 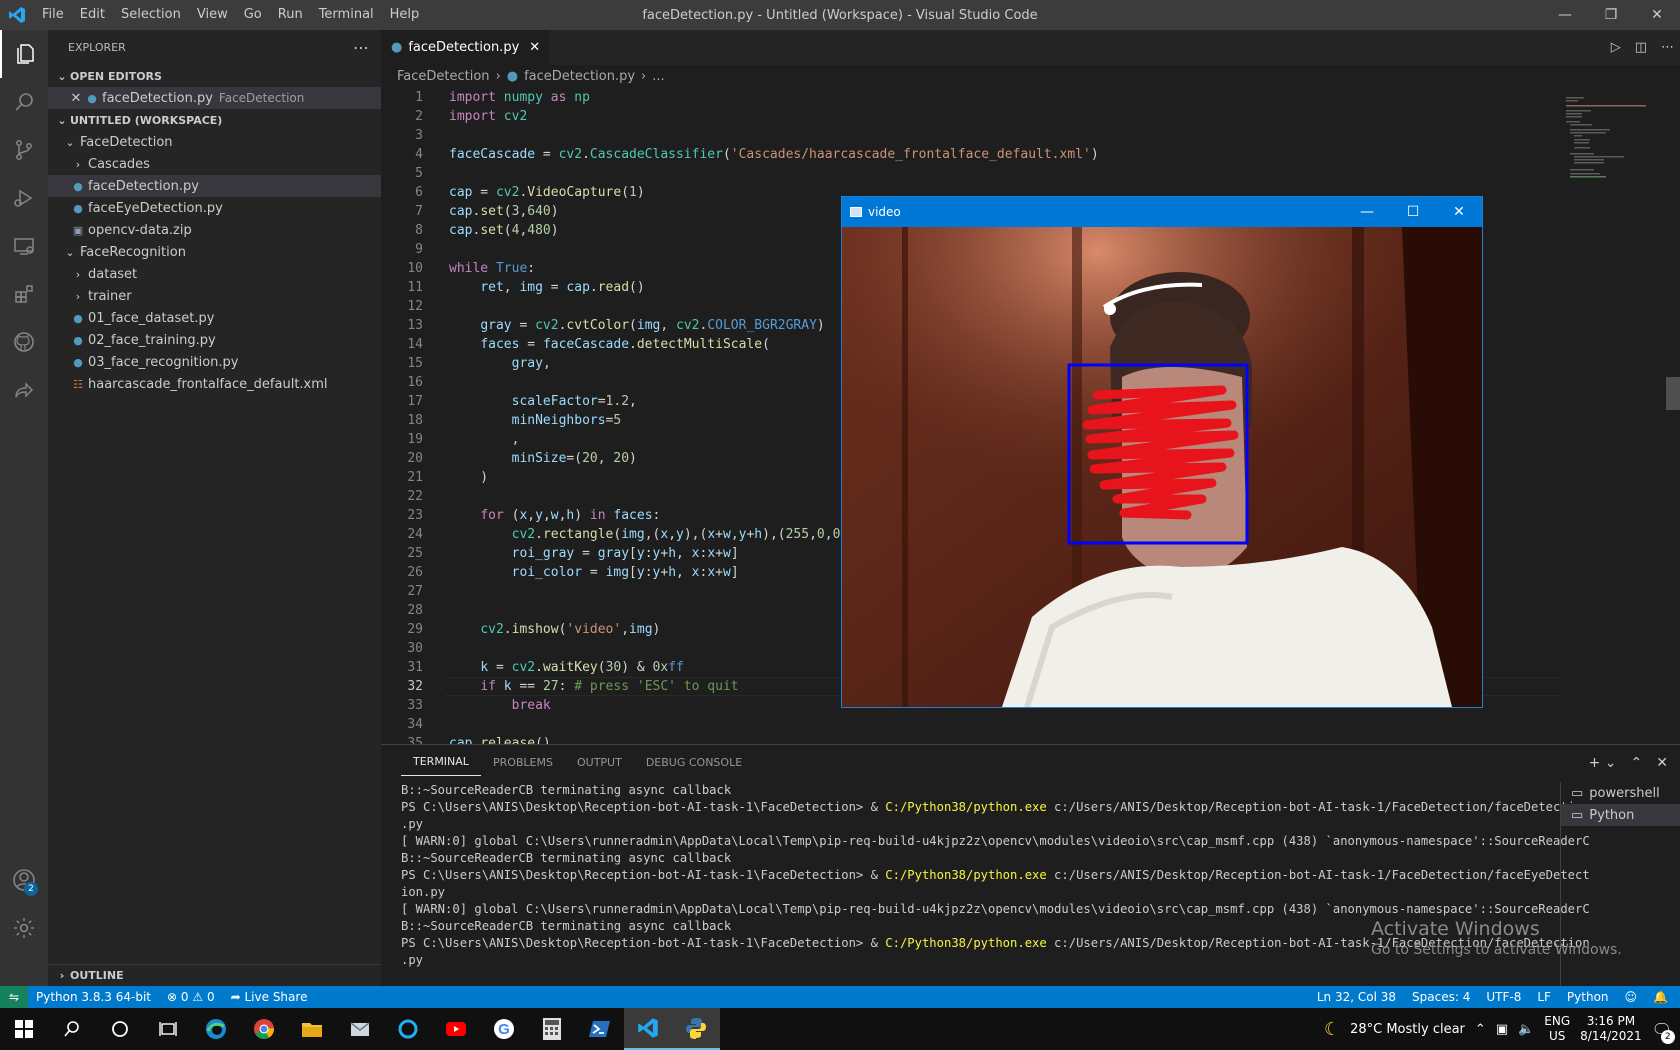 I want to click on problems-indicator: ⊗ 0 ⚠ 0, so click(x=191, y=997).